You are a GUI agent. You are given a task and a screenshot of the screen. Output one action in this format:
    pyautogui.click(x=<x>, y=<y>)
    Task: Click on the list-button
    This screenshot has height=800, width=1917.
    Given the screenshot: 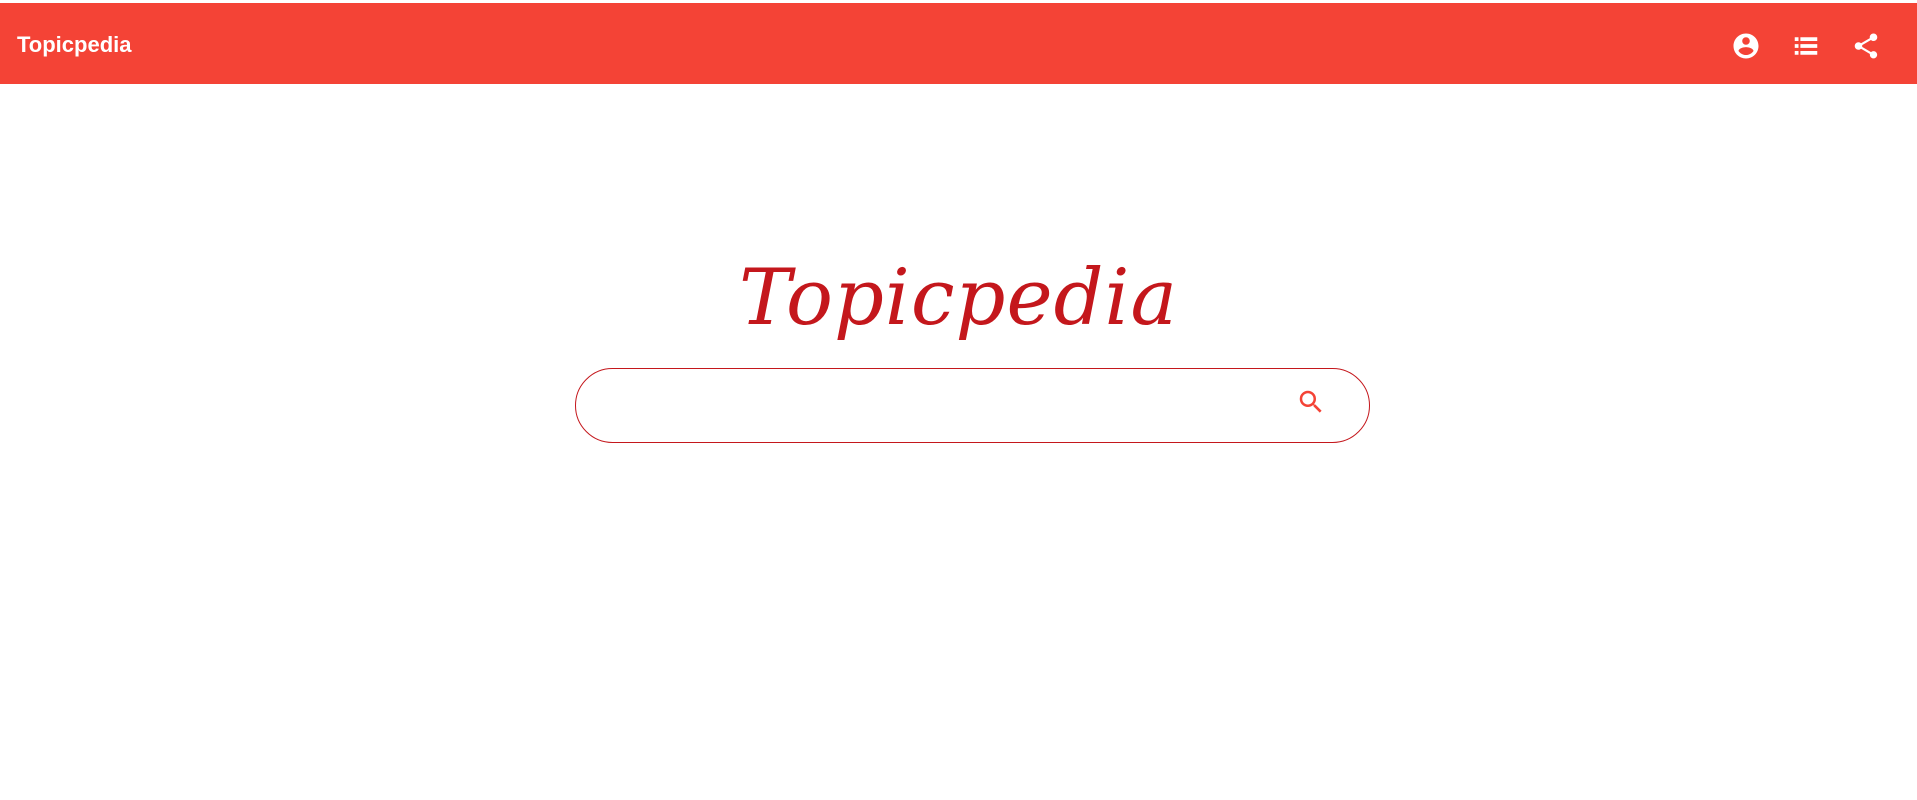 What is the action you would take?
    pyautogui.click(x=1806, y=46)
    